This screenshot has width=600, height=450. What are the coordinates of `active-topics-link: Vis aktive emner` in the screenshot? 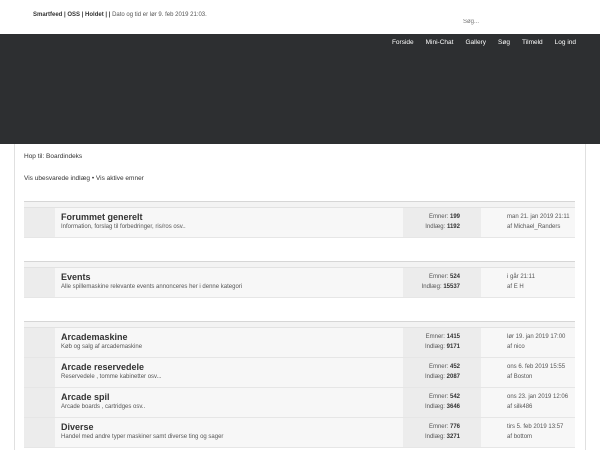 It's located at (120, 178).